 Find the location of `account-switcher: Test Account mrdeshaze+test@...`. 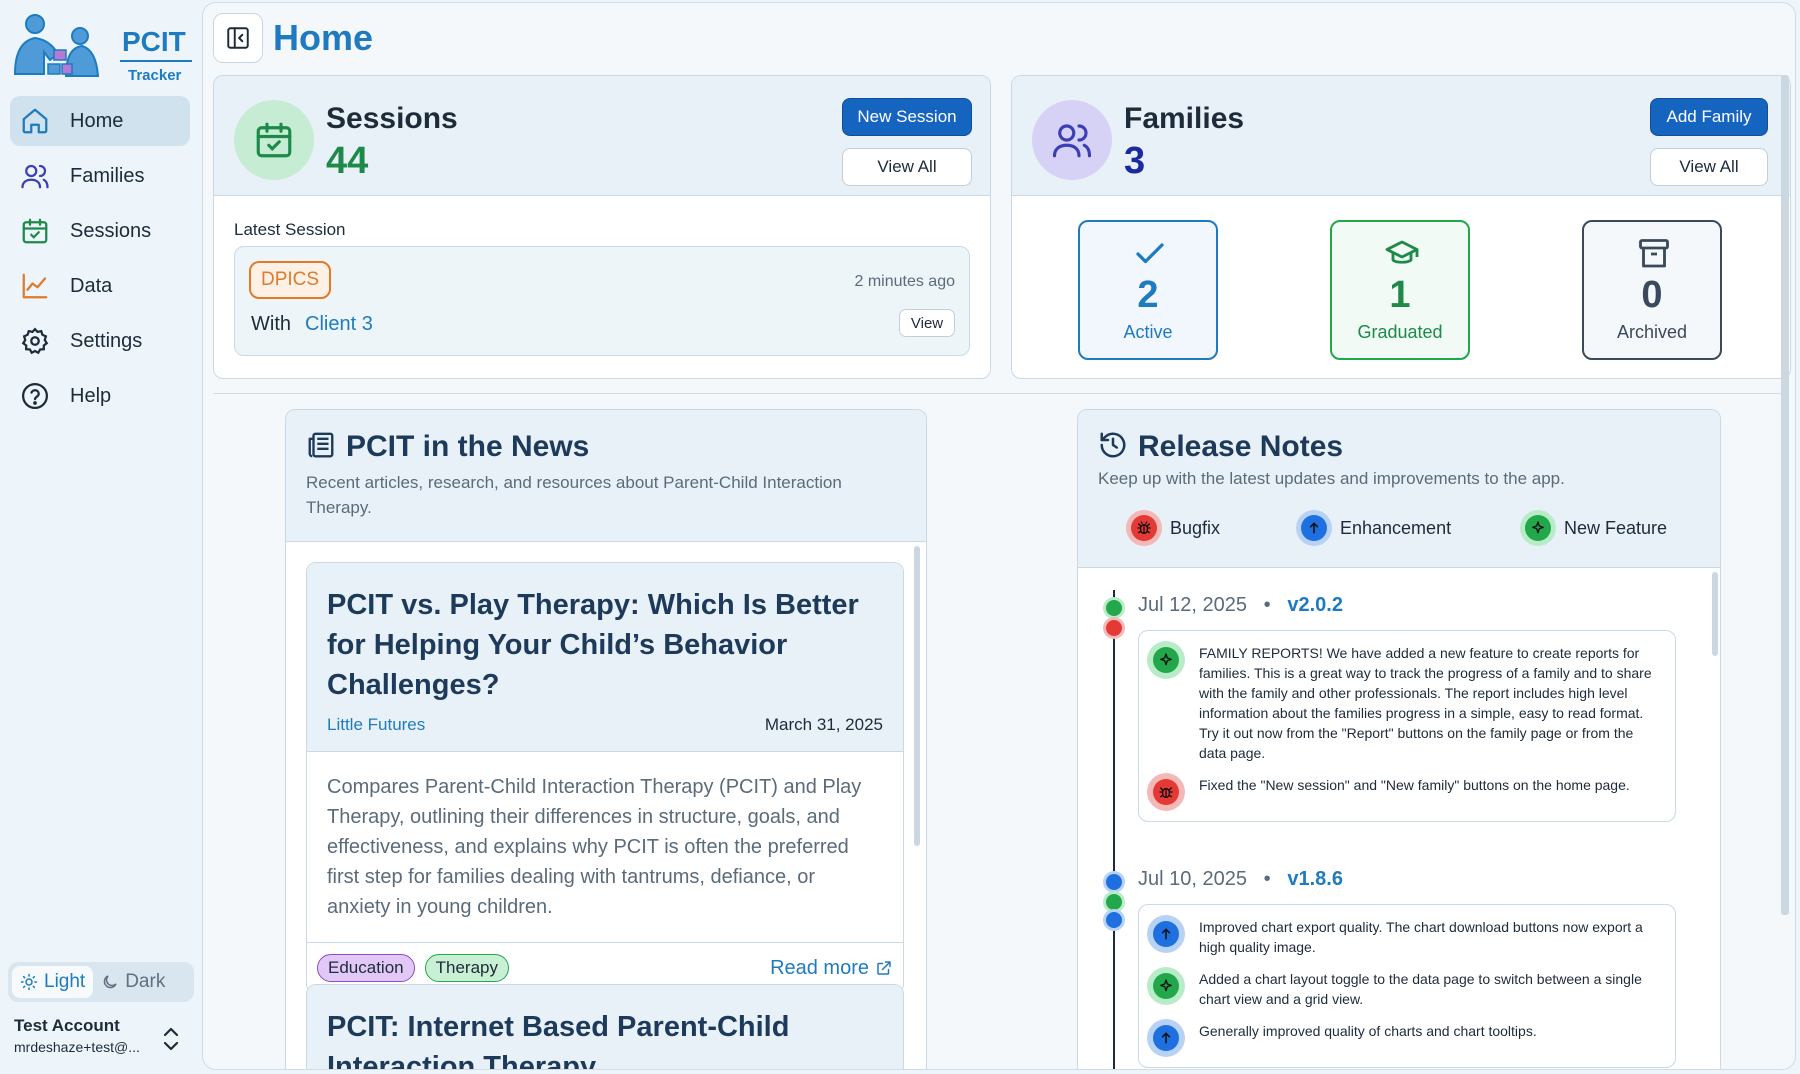

account-switcher: Test Account mrdeshaze+test@... is located at coordinates (104, 1035).